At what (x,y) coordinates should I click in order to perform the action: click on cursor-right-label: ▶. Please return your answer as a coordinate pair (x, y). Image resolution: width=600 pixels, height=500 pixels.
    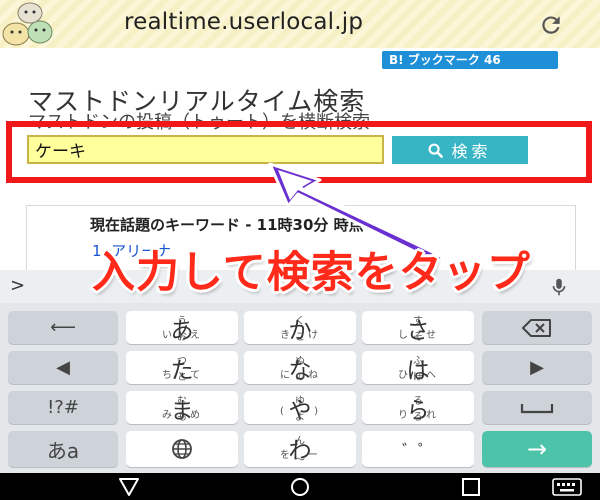
    Looking at the image, I should click on (537, 367).